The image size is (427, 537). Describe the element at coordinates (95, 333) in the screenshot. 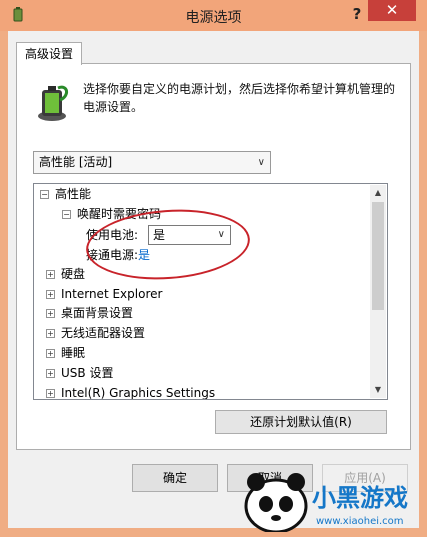

I see `tree-item: + 无线适配器设置` at that location.